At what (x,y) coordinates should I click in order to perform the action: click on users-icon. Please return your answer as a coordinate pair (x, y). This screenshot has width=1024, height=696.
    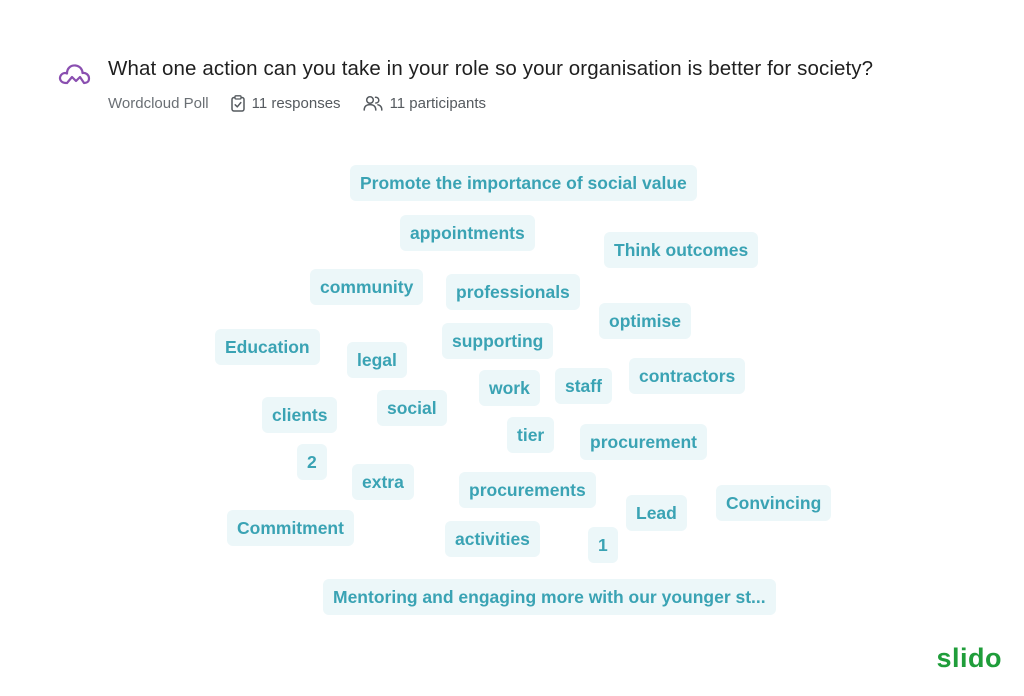
    Looking at the image, I should click on (373, 103).